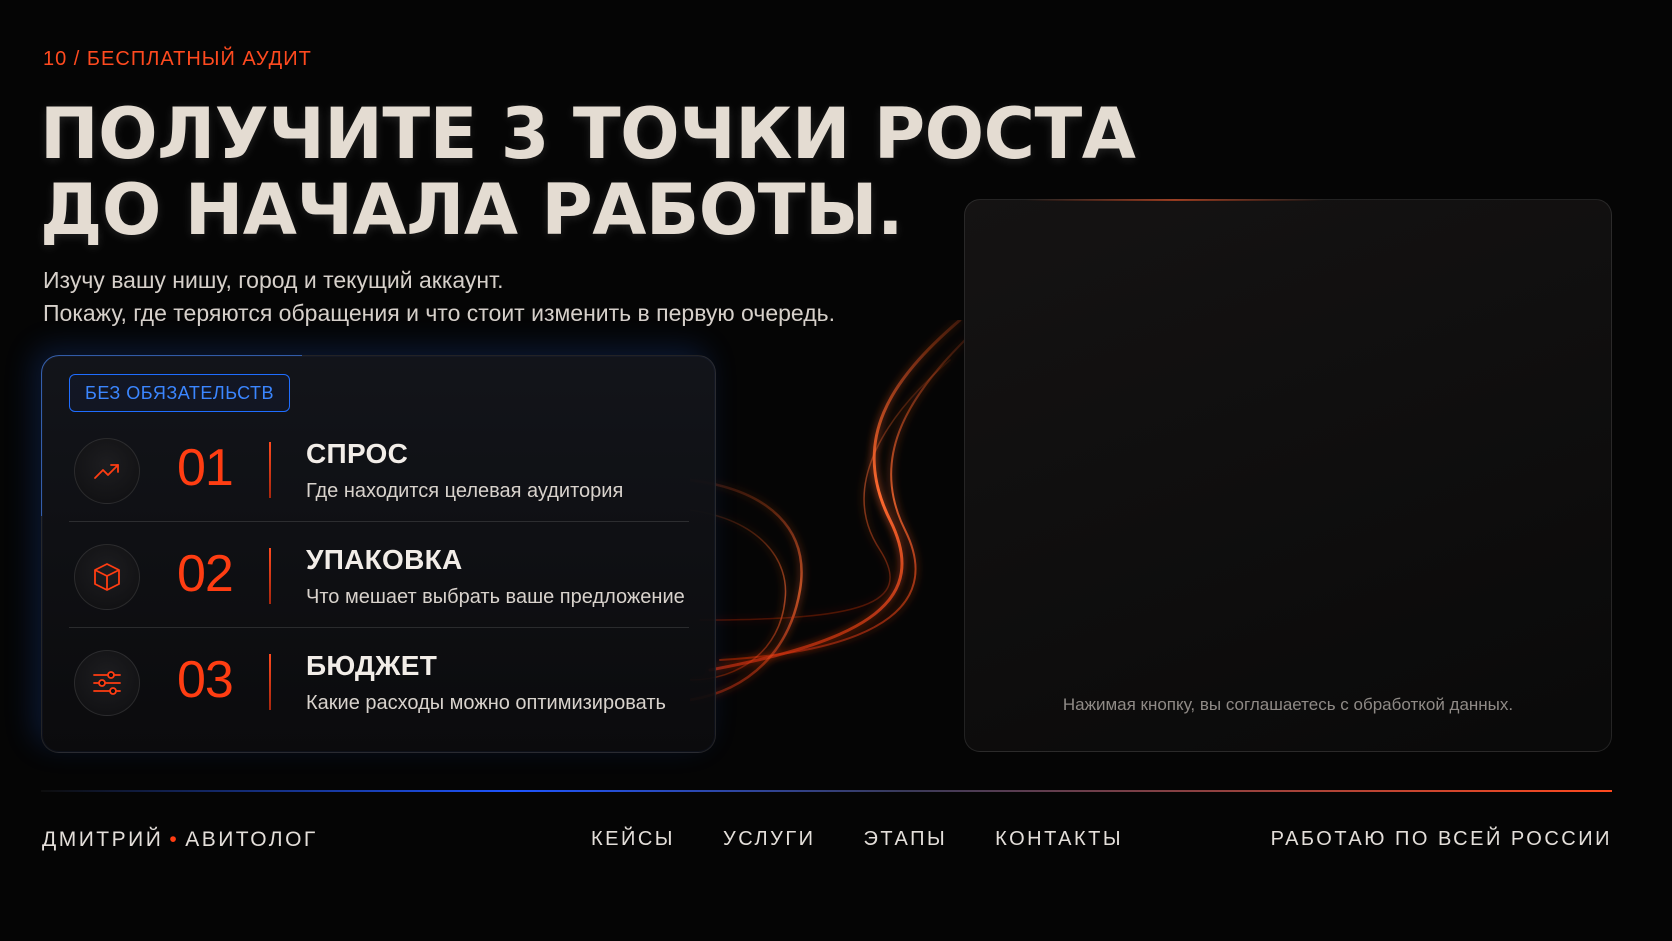 The image size is (1672, 941). I want to click on service-region: РАБОТАЮ ПО ВСЕЙ РОССИИ, so click(1441, 839).